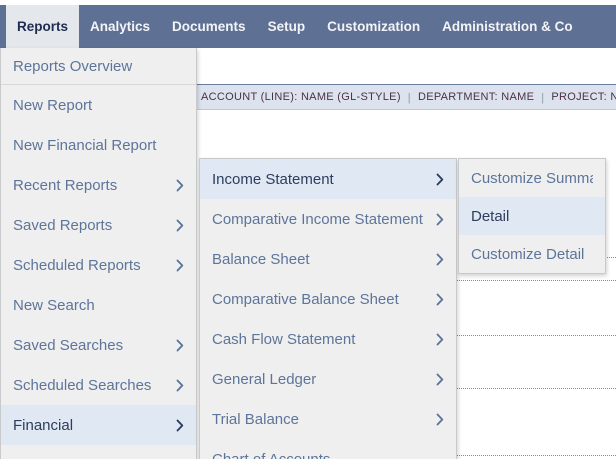  What do you see at coordinates (476, 97) in the screenshot?
I see `report-header-segment: DEPARTMENT: NAME` at bounding box center [476, 97].